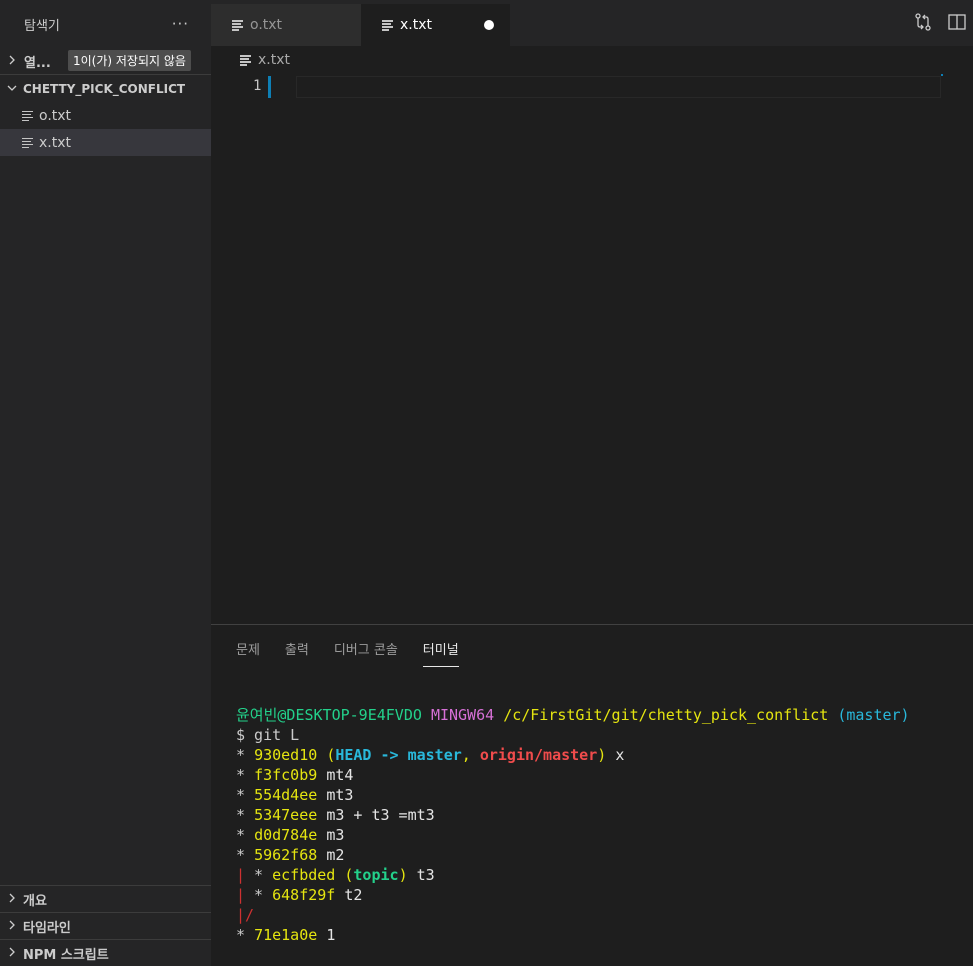  Describe the element at coordinates (268, 735) in the screenshot. I see `terminal-command: $ git L` at that location.